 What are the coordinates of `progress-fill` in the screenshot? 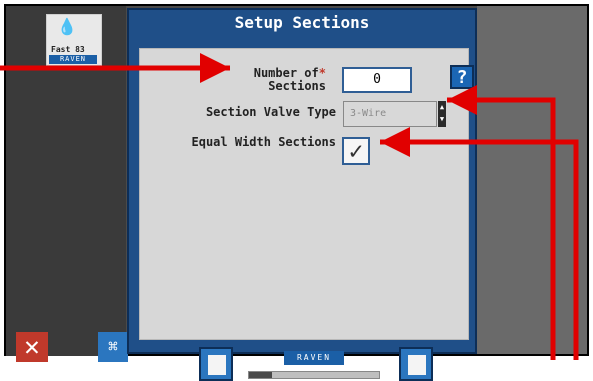 It's located at (261, 375).